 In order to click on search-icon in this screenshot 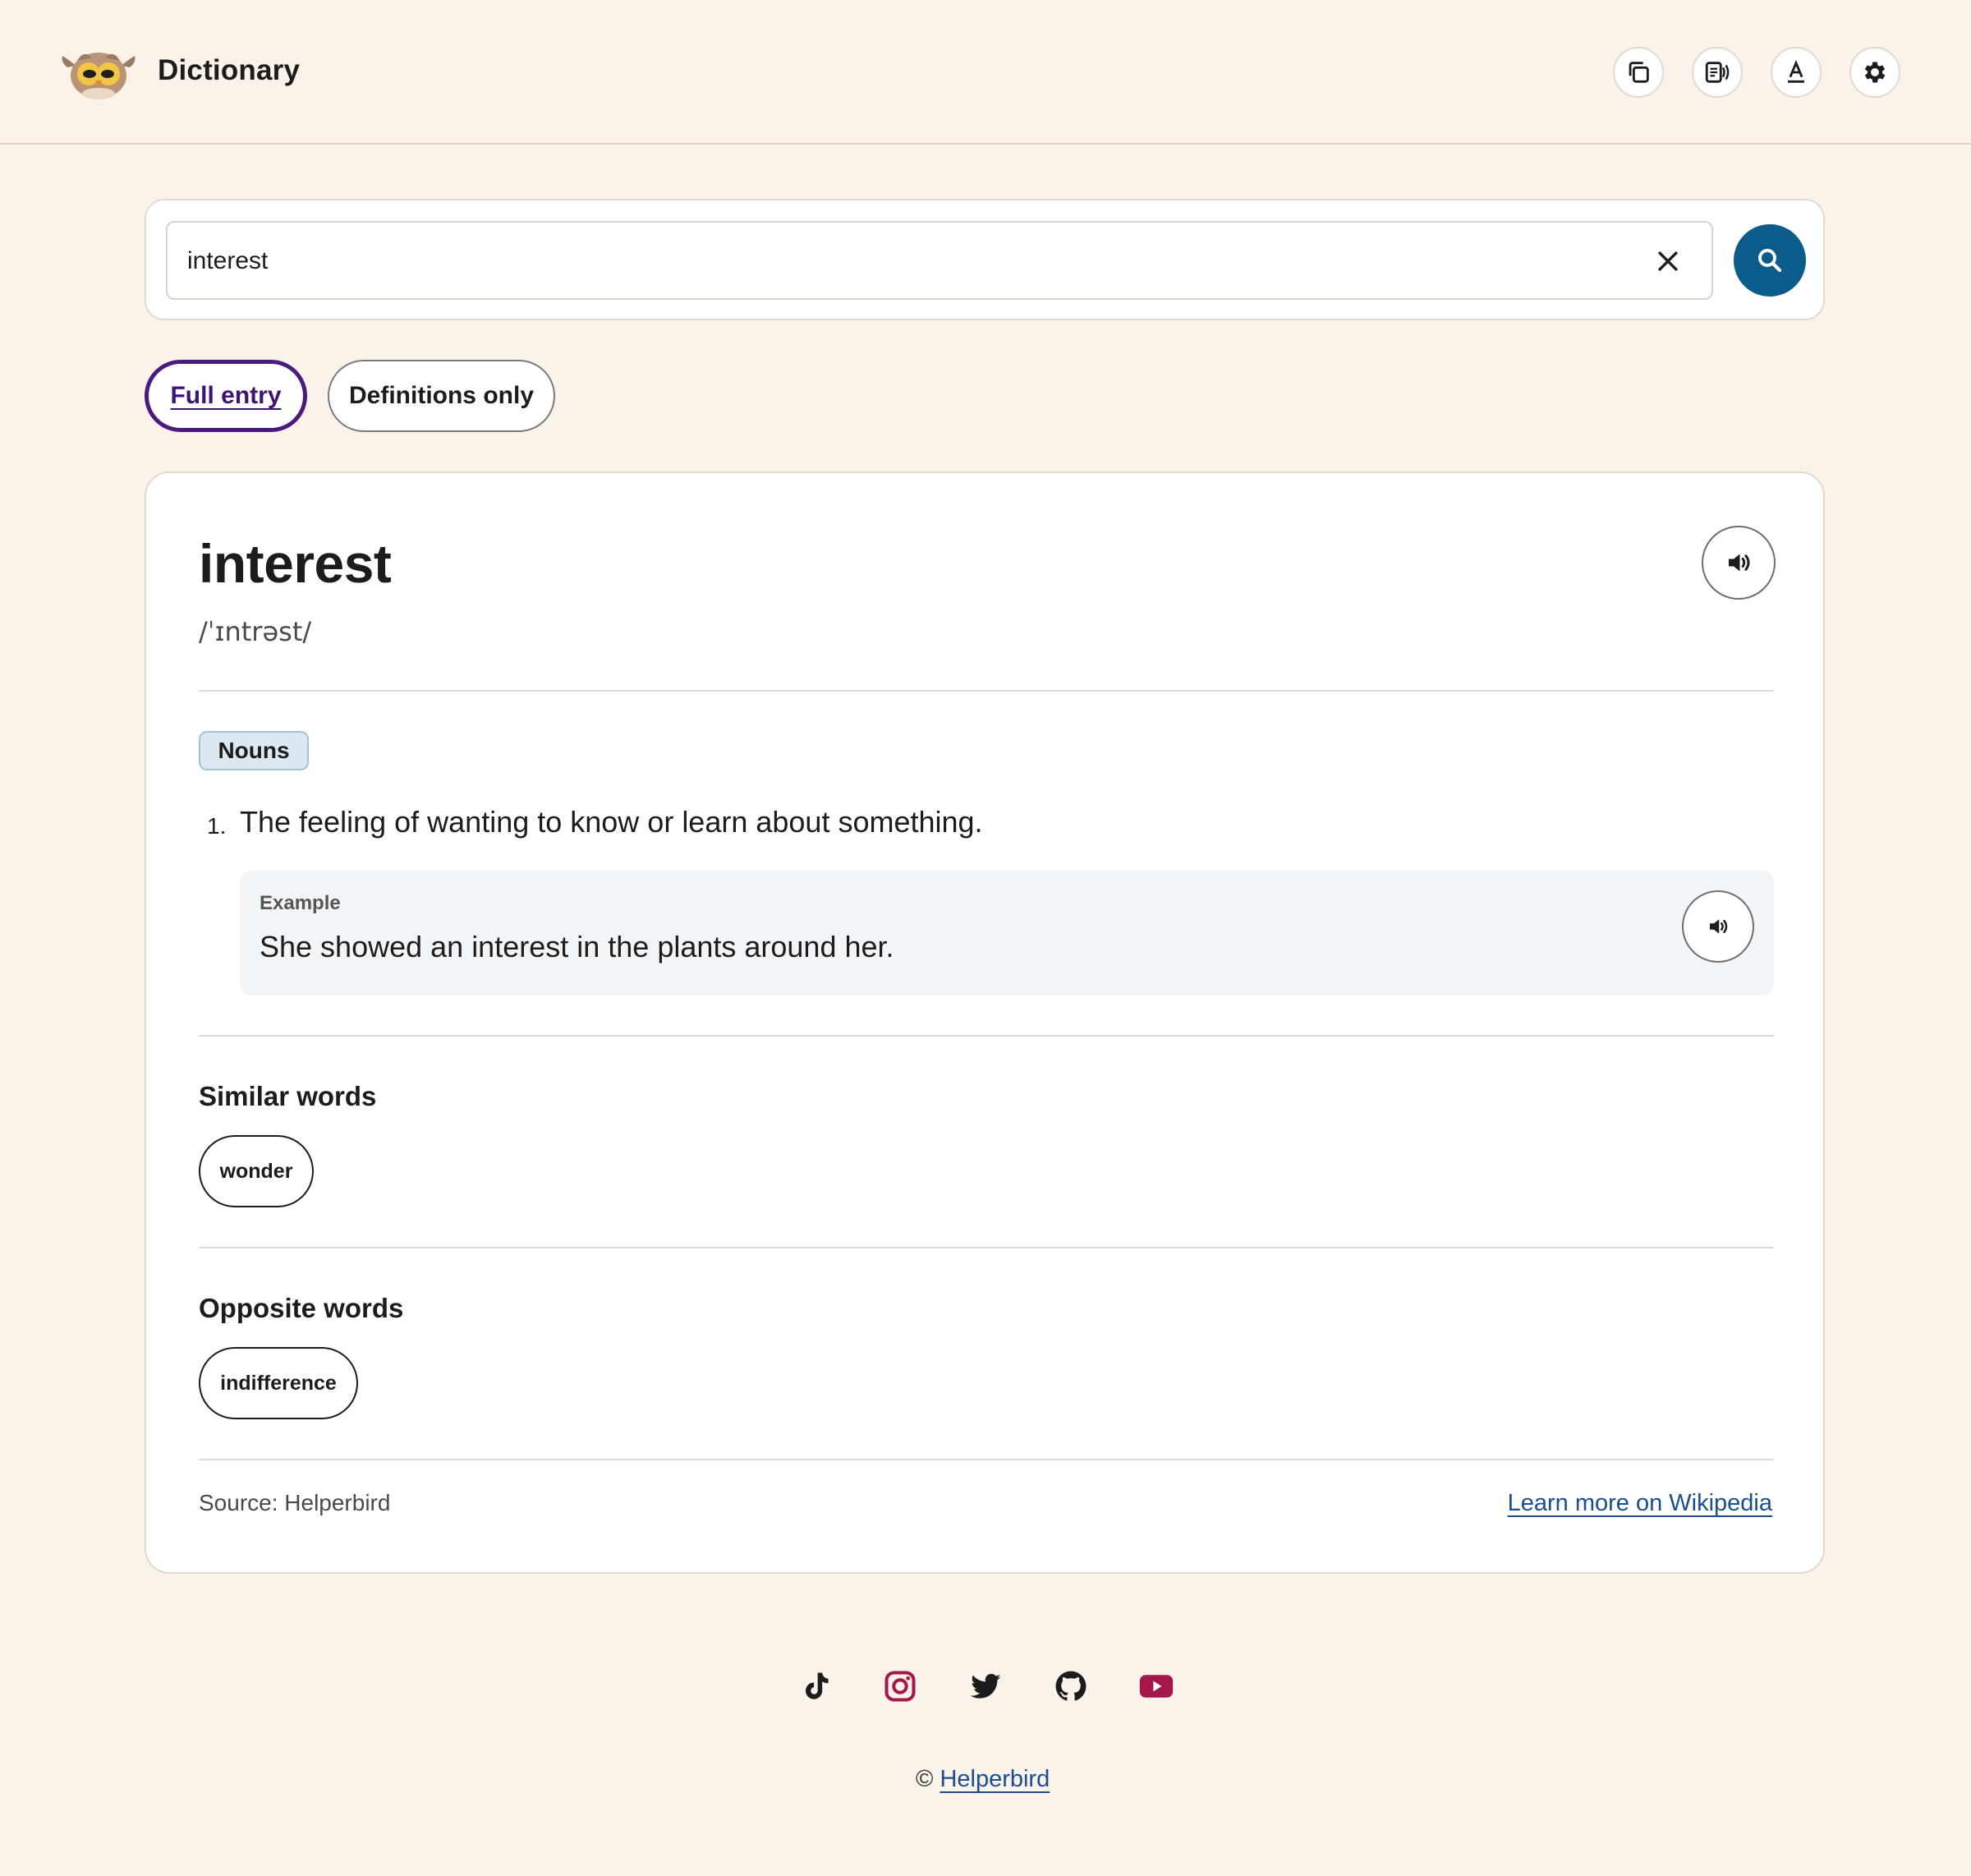, I will do `click(1770, 261)`.